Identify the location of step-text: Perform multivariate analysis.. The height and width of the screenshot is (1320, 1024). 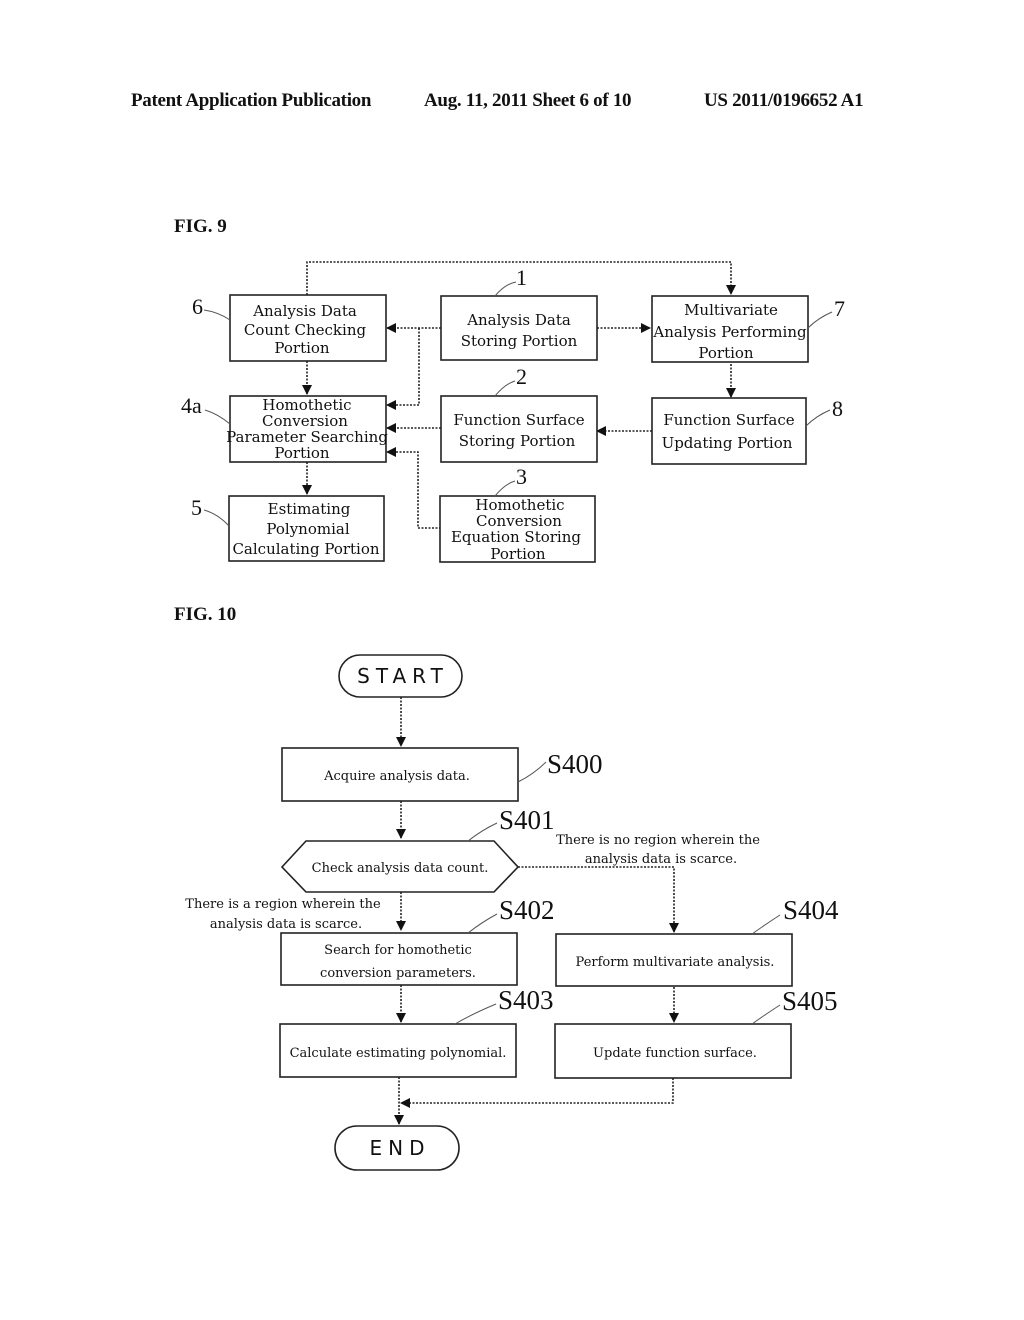
(675, 962).